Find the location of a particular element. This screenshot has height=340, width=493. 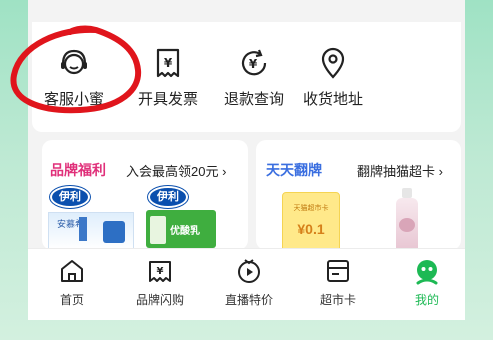

yousuanru-box: 优酸乳 is located at coordinates (181, 229).